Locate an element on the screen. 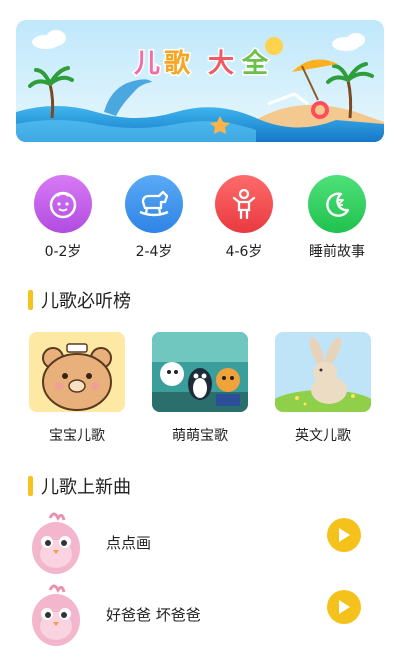 The image size is (400, 657). section-title-new: 儿歌上新曲 is located at coordinates (79, 486).